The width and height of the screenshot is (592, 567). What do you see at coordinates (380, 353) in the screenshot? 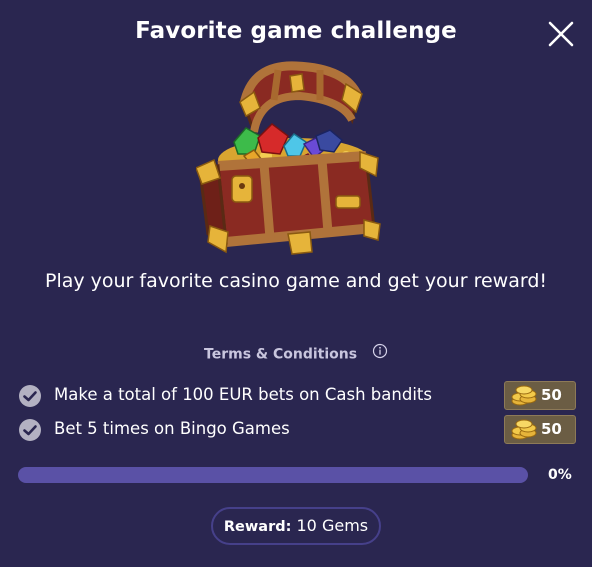
I see `info-icon` at bounding box center [380, 353].